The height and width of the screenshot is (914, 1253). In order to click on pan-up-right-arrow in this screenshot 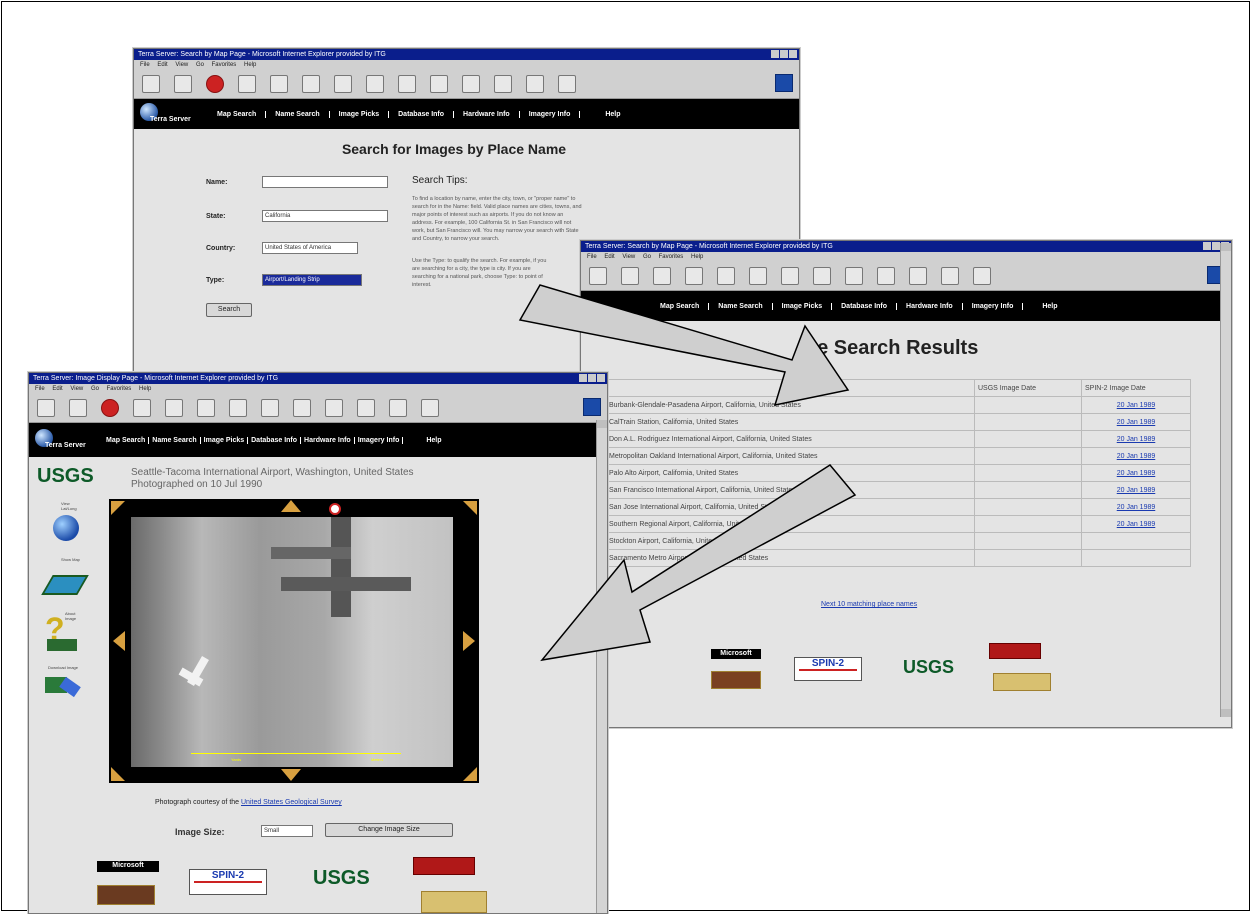, I will do `click(470, 508)`.